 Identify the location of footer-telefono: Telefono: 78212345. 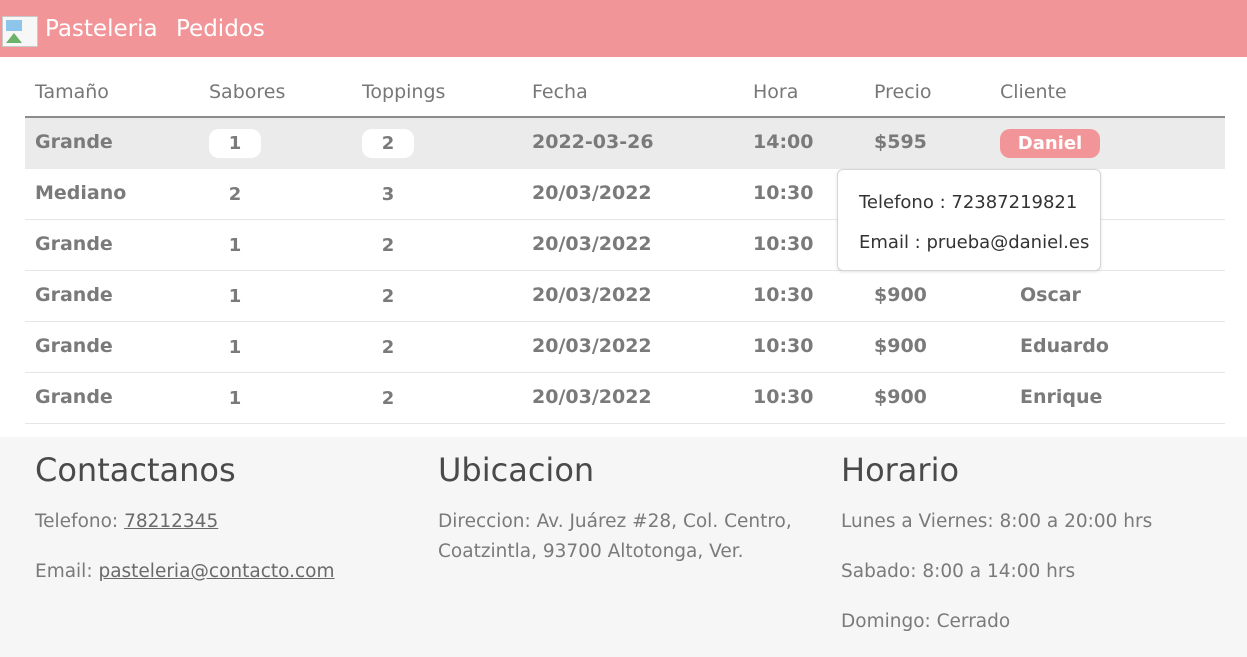
(185, 522).